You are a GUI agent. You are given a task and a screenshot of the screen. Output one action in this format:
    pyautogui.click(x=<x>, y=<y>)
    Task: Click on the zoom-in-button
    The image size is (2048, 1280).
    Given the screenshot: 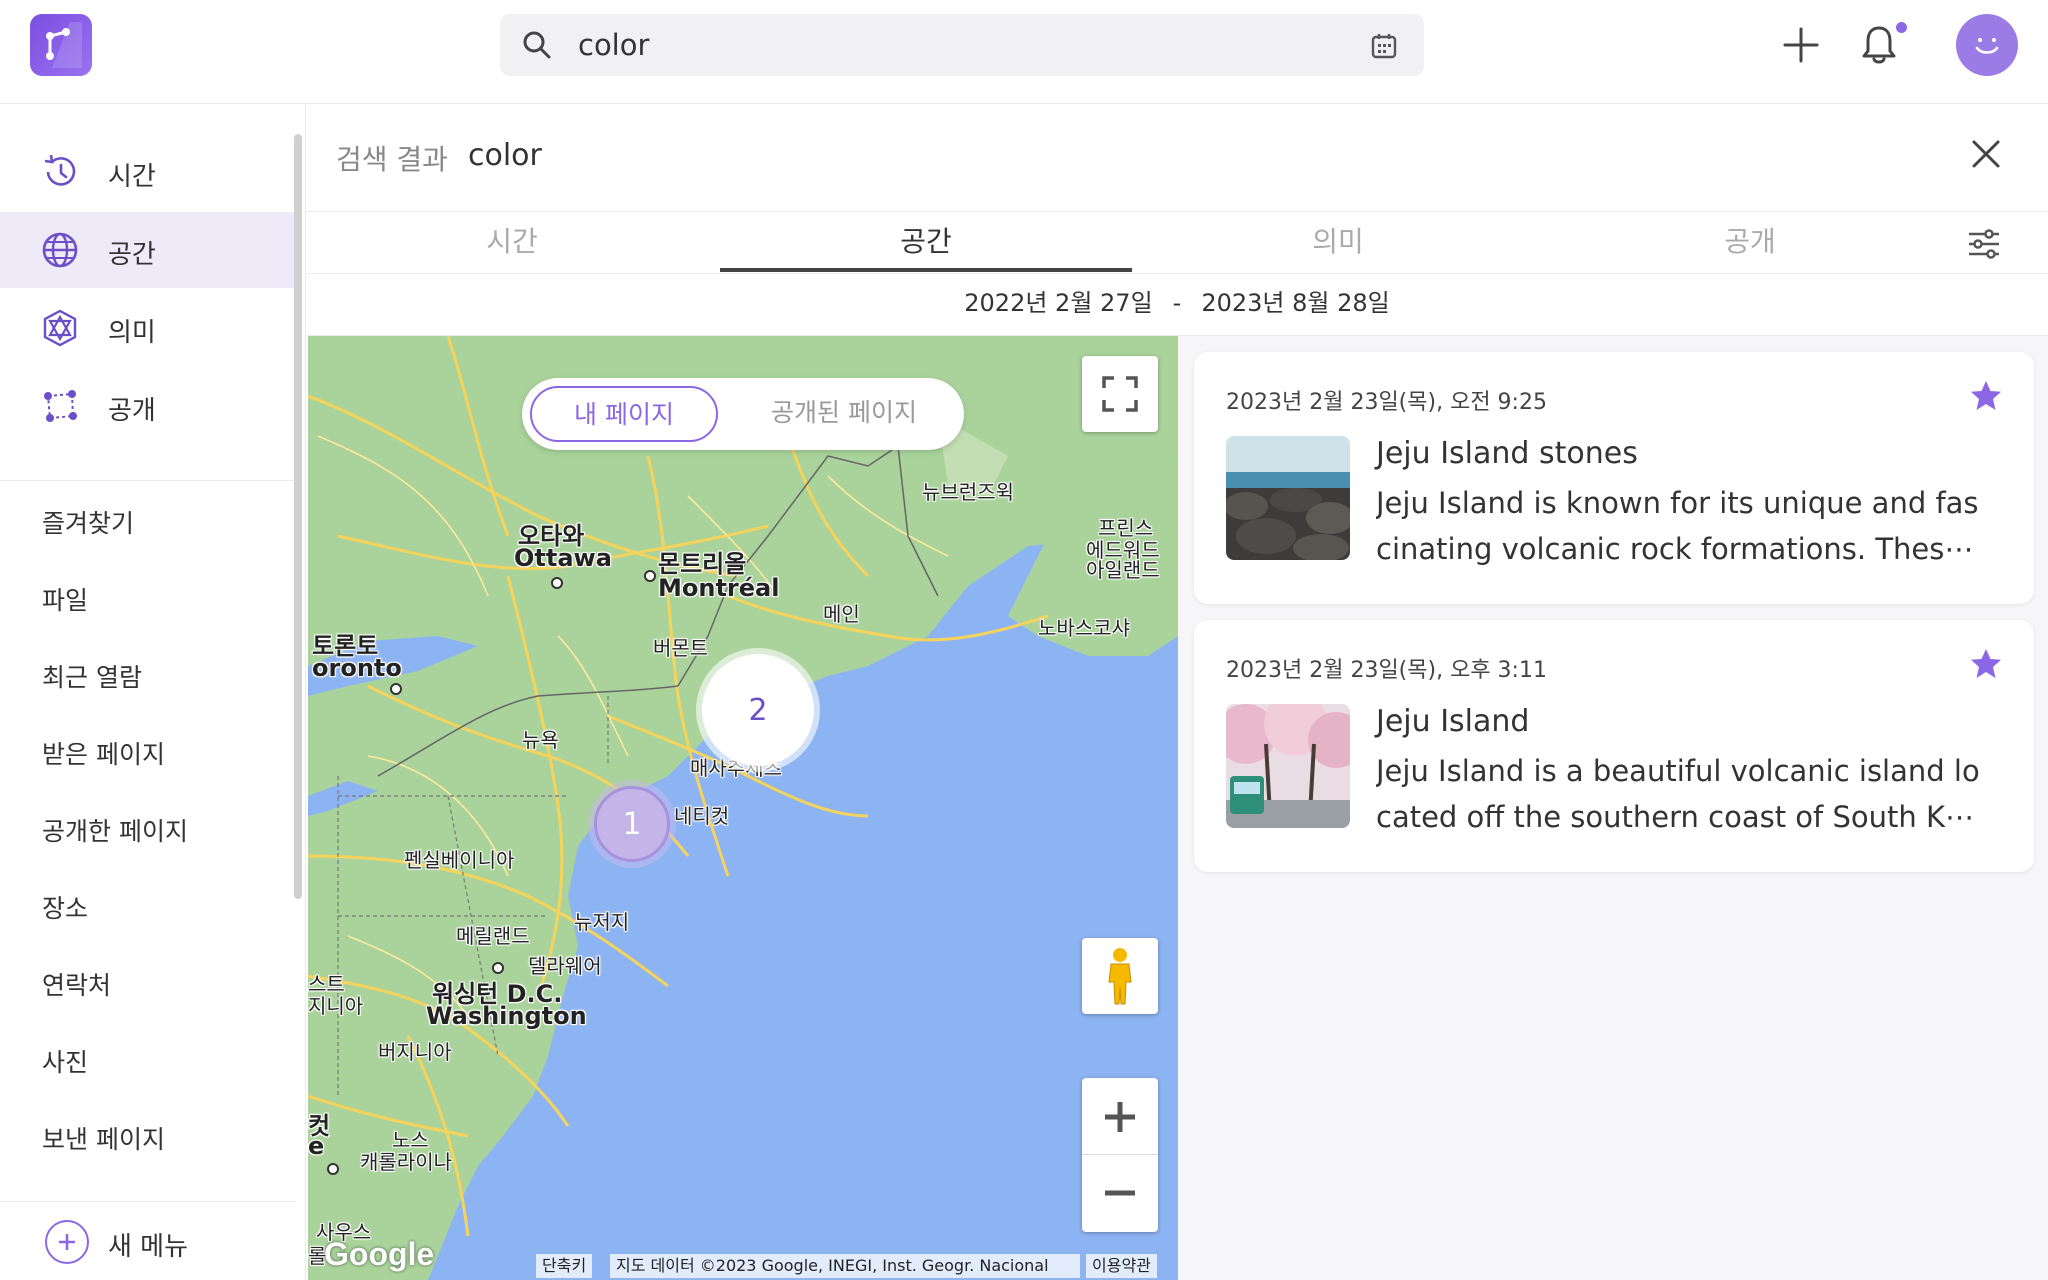 What is the action you would take?
    pyautogui.click(x=1120, y=1117)
    